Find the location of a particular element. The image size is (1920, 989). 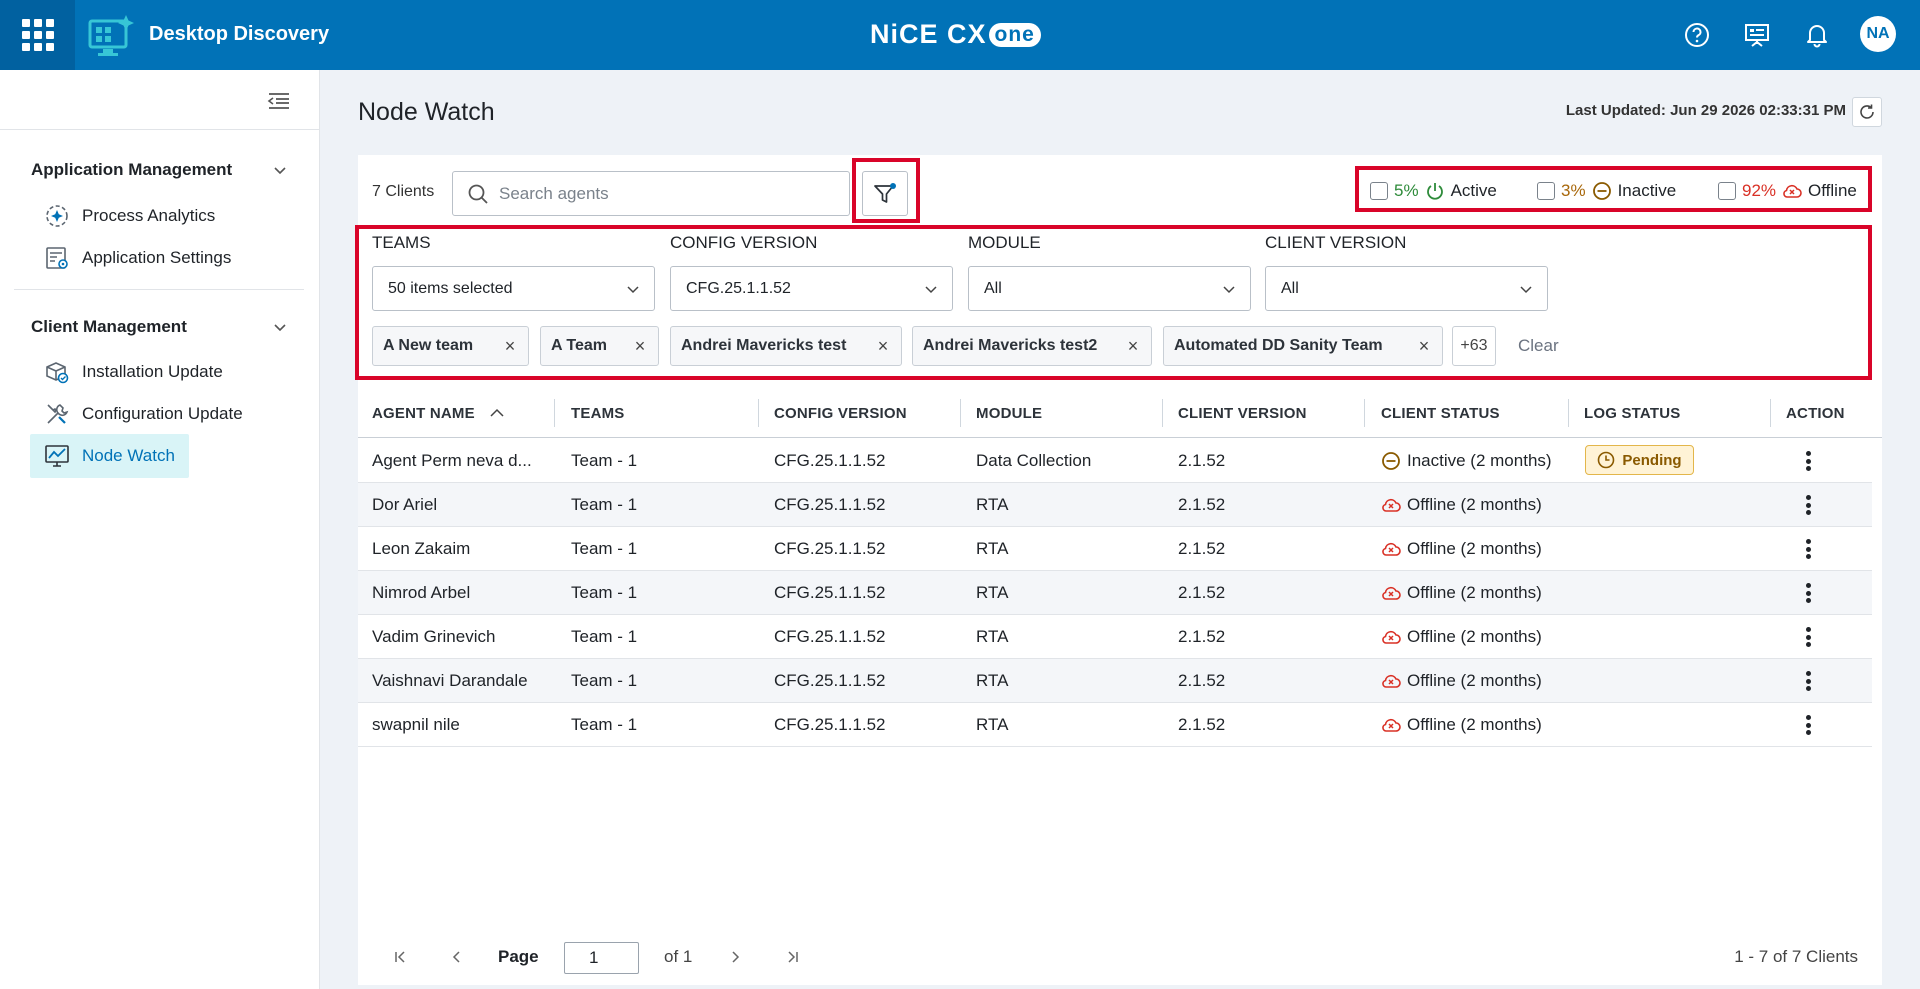

page-label: Page is located at coordinates (518, 956).